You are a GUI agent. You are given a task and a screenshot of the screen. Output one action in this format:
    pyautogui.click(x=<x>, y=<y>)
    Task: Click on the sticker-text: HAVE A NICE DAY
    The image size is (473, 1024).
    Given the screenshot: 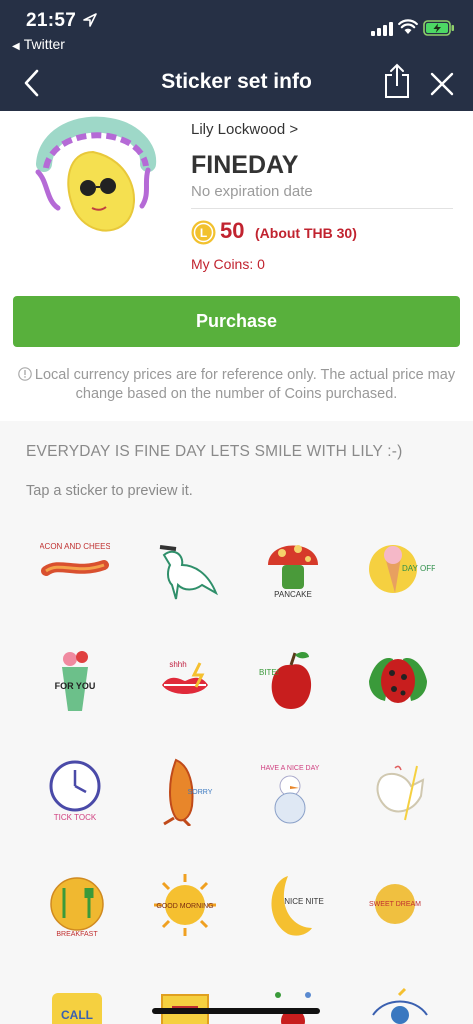 What is the action you would take?
    pyautogui.click(x=290, y=768)
    